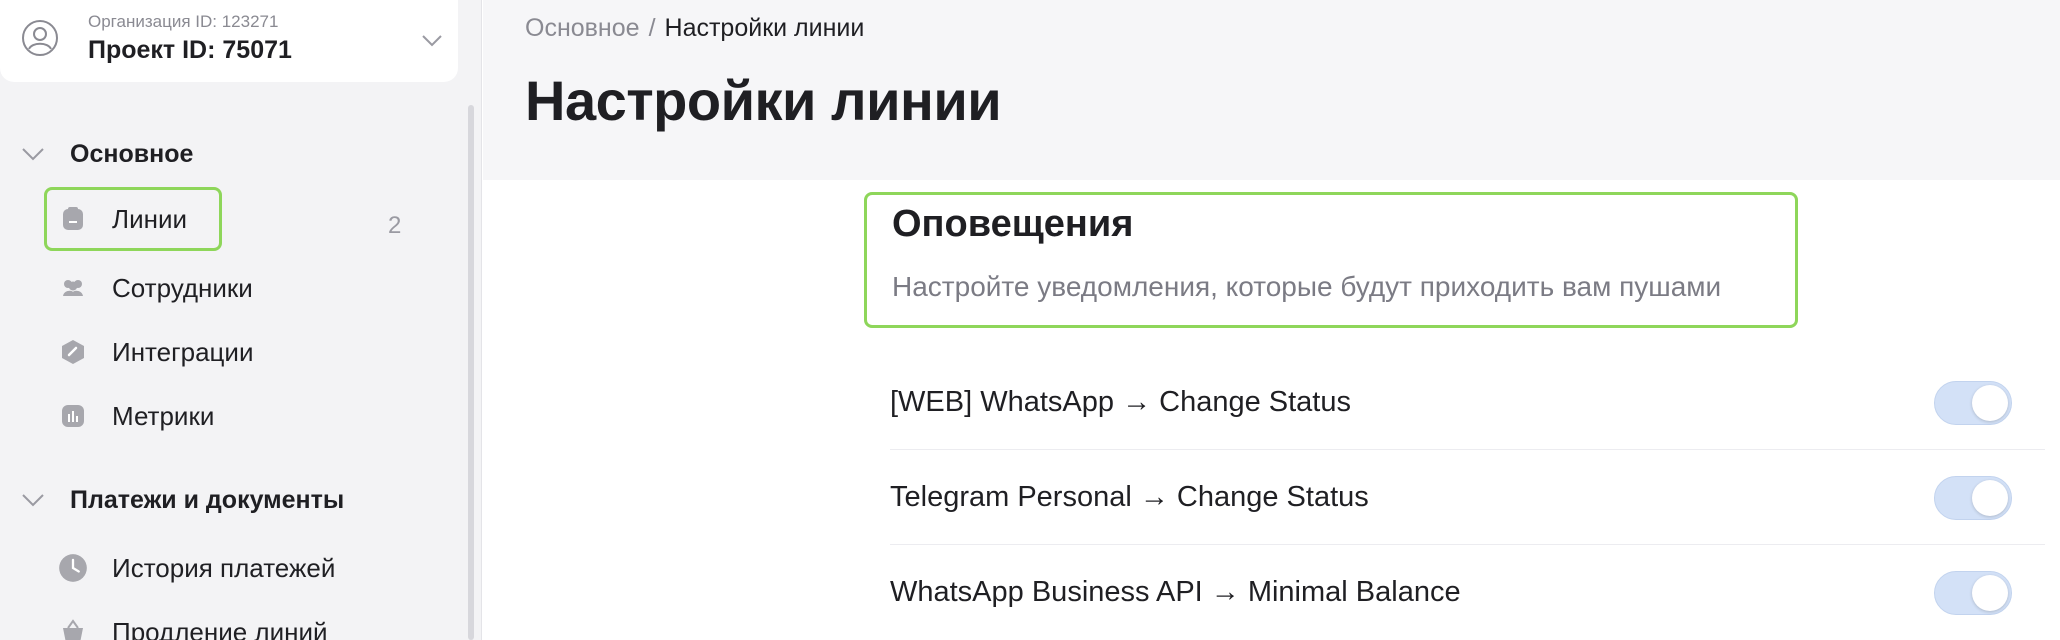  What do you see at coordinates (1467, 592) in the screenshot?
I see `setting-row: WhatsApp Business API → Minimal Balance` at bounding box center [1467, 592].